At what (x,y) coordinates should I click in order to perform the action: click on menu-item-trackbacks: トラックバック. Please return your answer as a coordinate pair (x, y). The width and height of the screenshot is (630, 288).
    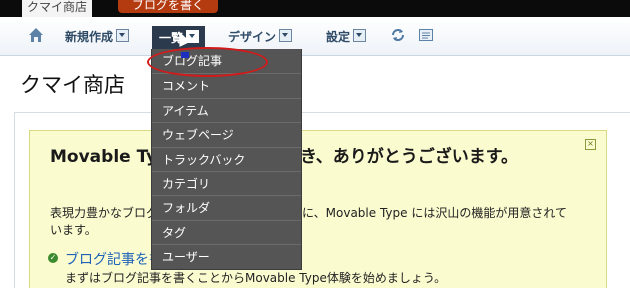
    Looking at the image, I should click on (226, 158).